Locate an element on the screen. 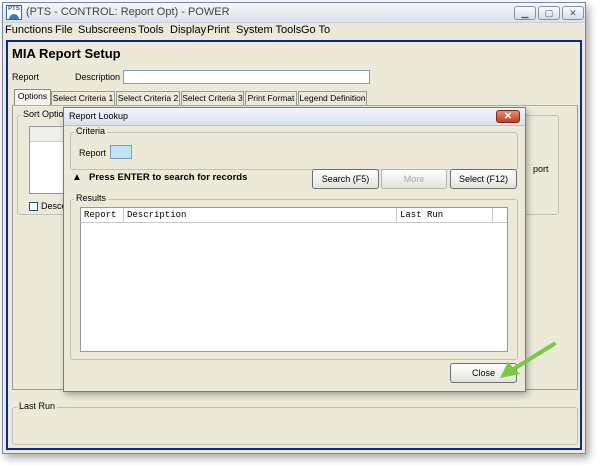  report-label: Report is located at coordinates (26, 77).